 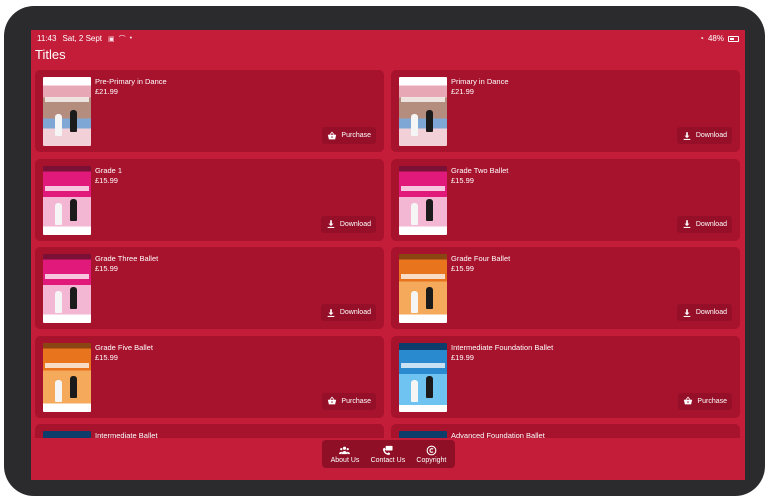 What do you see at coordinates (209, 288) in the screenshot?
I see `title-card: Grade Three Ballet £15.99 Download` at bounding box center [209, 288].